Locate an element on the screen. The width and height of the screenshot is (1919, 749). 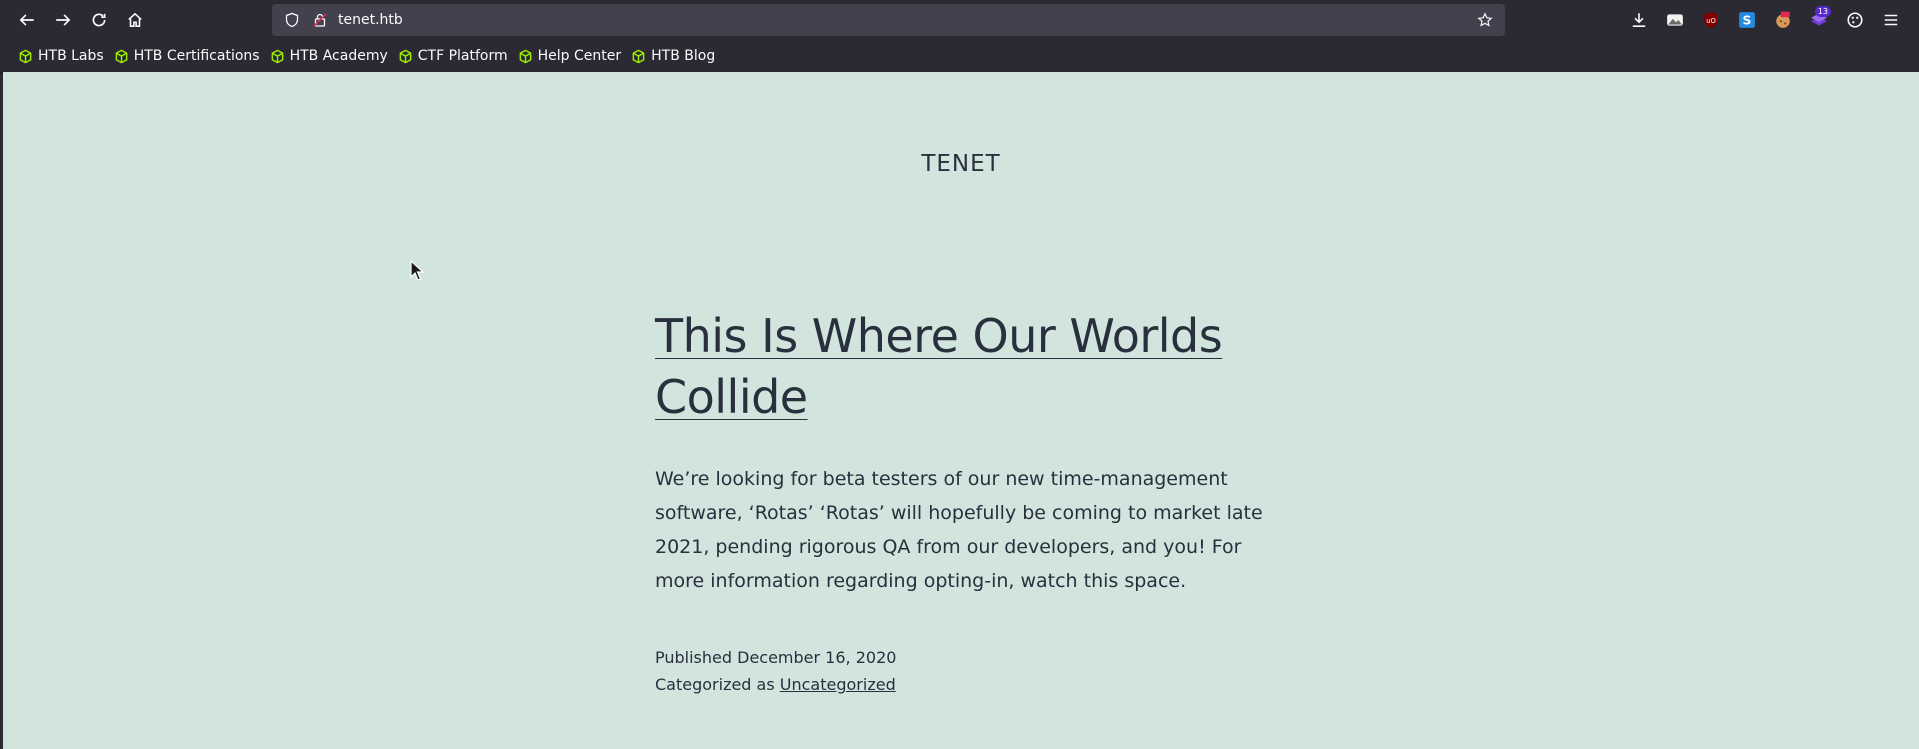
insecure-lock-icon is located at coordinates (320, 20).